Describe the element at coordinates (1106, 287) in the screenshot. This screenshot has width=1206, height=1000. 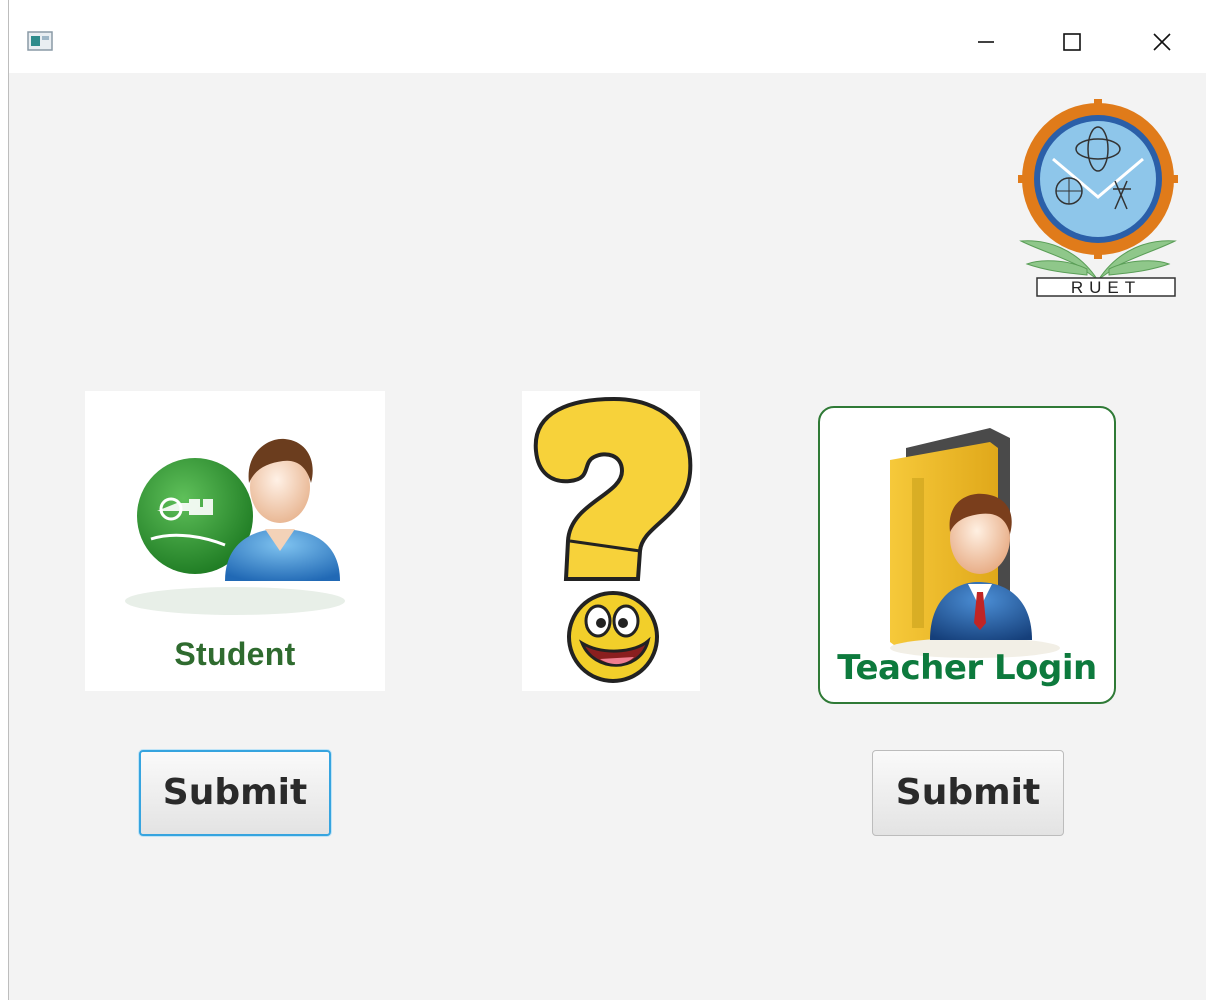
I see `logo-text: RUET` at that location.